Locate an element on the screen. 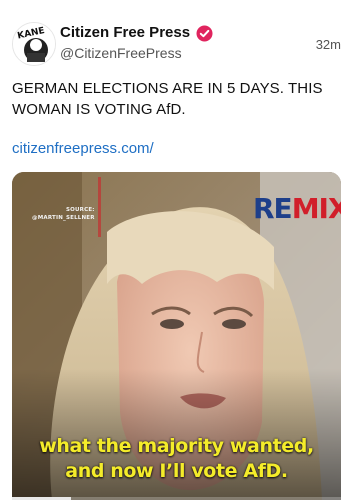  source-handle: @MARTIN_SELLNER is located at coordinates (63, 218).